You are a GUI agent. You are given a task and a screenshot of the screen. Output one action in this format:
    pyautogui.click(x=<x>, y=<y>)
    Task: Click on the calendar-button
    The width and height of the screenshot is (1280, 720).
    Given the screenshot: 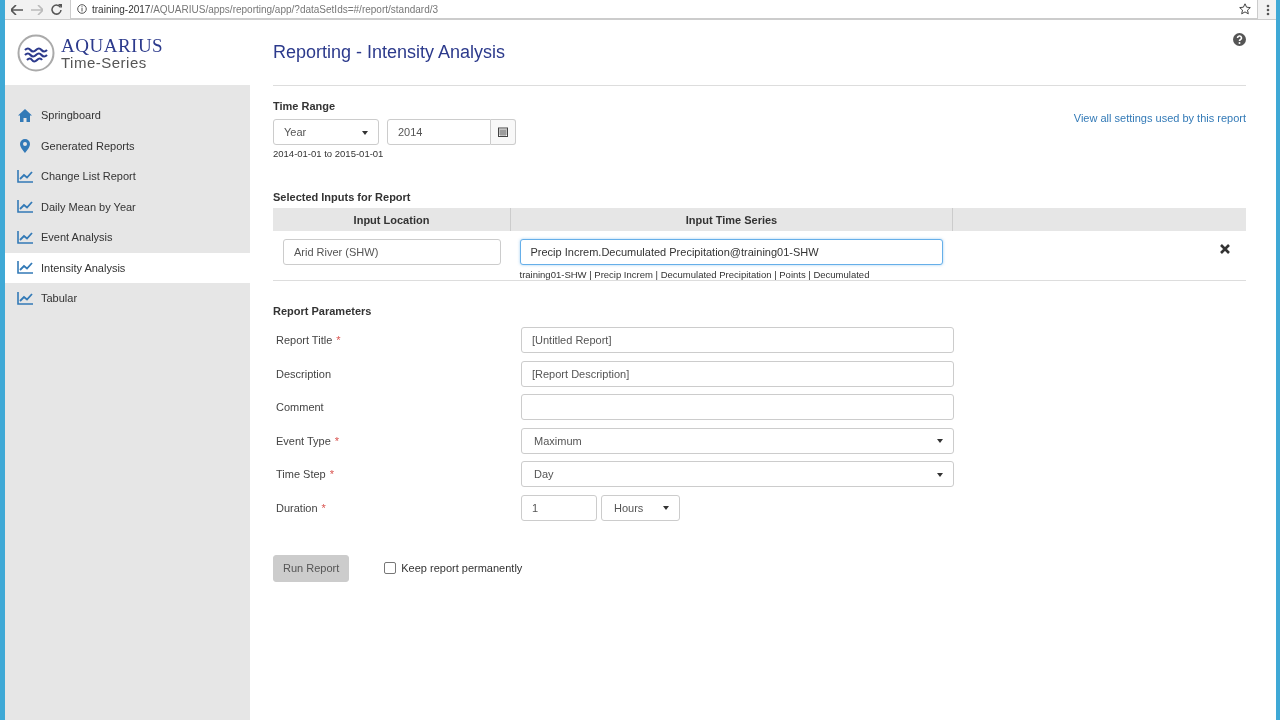 What is the action you would take?
    pyautogui.click(x=503, y=132)
    